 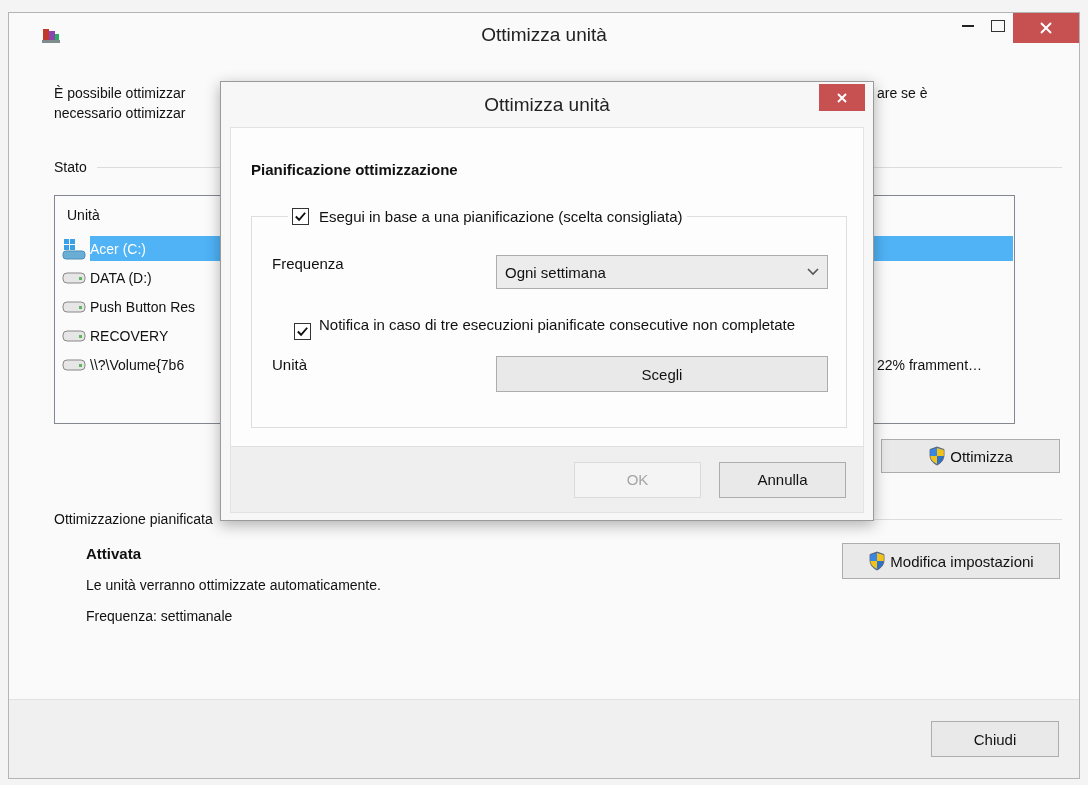 I want to click on description-text: Le unità verranno ottimizzate automaticamente., so click(x=234, y=585).